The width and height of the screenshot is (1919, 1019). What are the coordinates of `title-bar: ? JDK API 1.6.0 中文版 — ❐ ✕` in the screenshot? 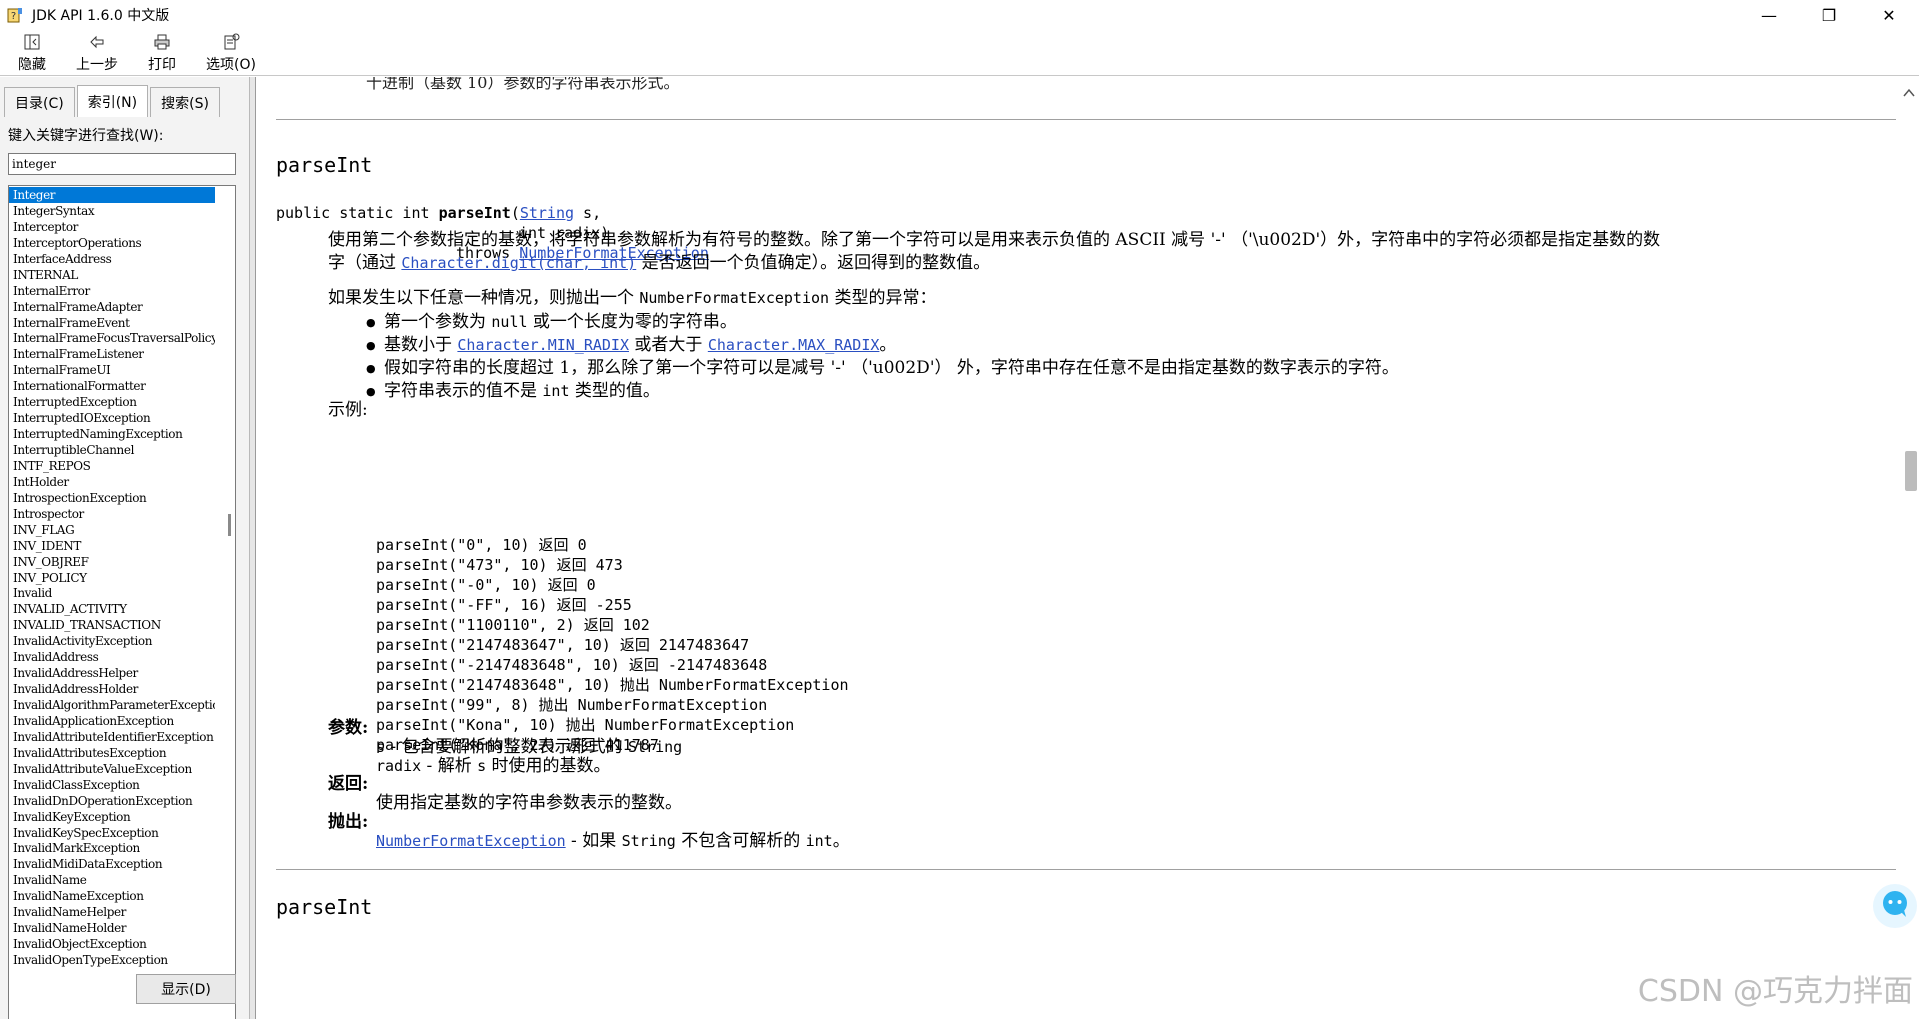 It's located at (959, 15).